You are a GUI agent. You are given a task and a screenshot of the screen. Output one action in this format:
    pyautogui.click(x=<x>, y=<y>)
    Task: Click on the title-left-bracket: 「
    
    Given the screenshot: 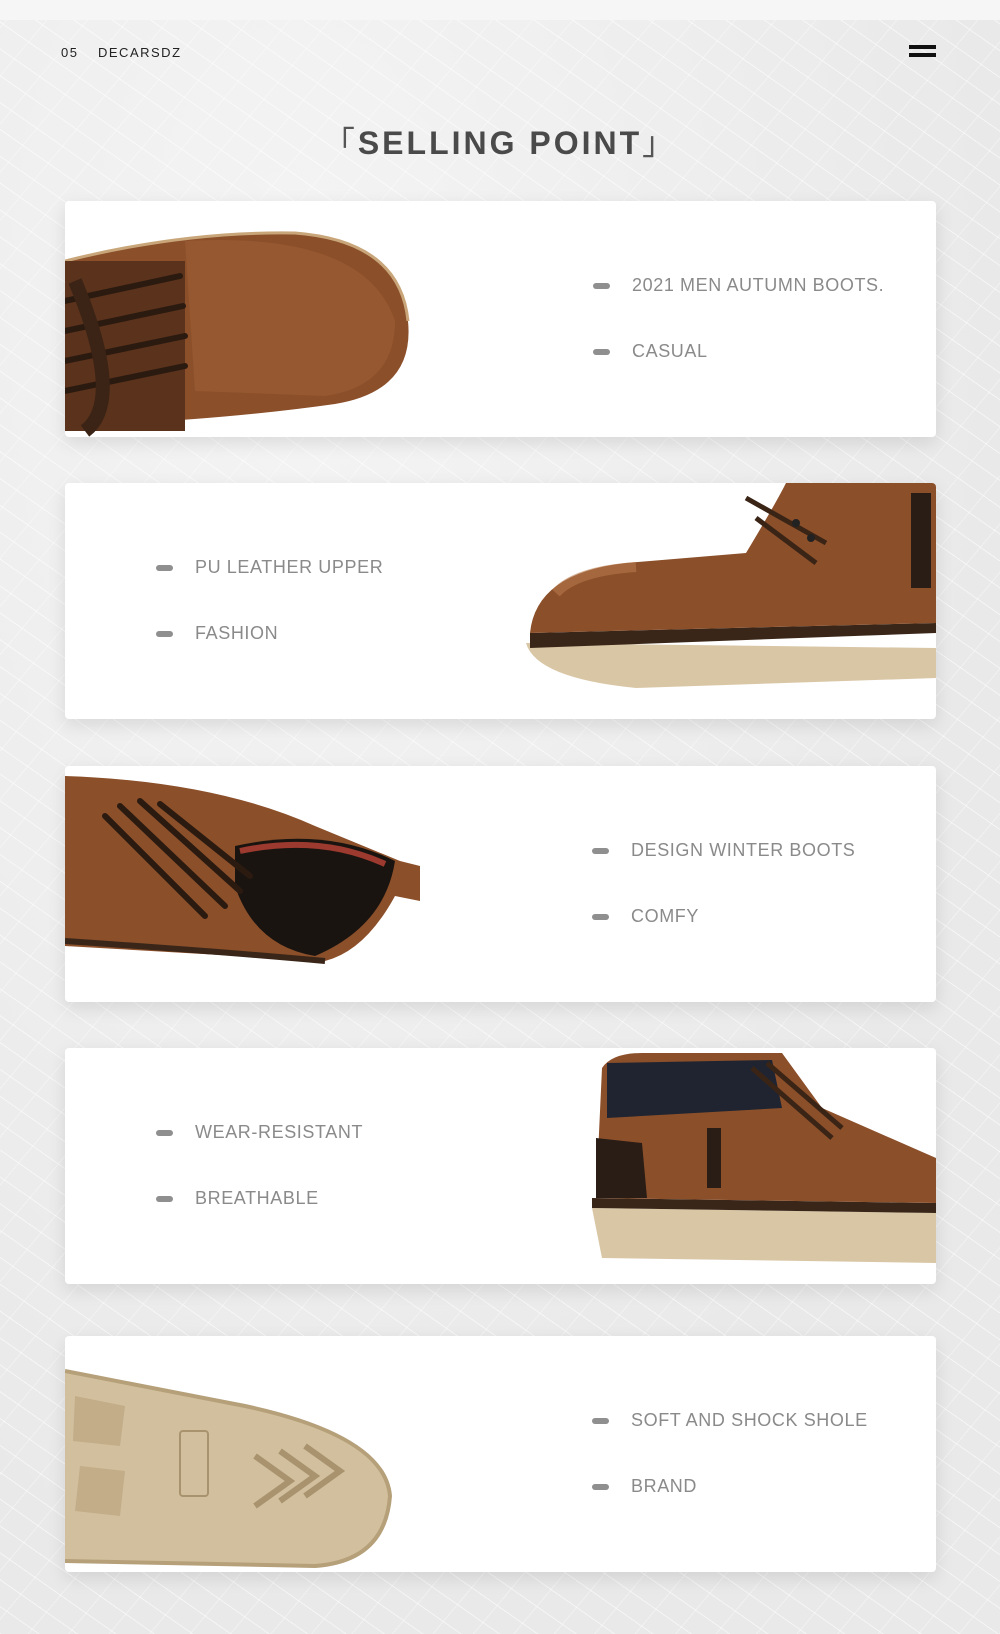 What is the action you would take?
    pyautogui.click(x=340, y=143)
    